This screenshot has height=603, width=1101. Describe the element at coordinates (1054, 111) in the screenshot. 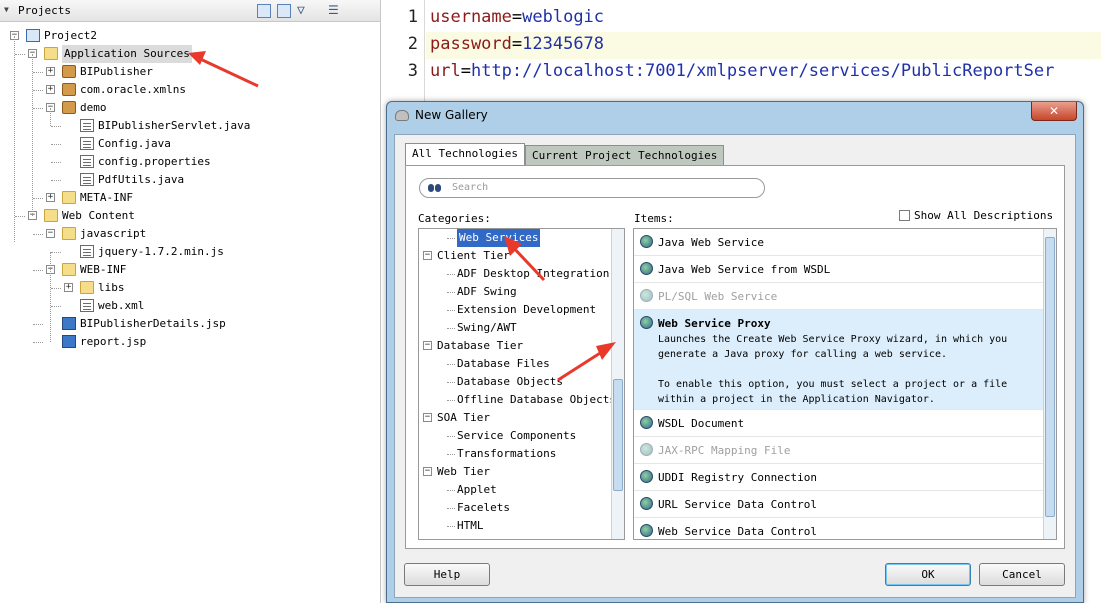

I see `close-button: ✕` at that location.